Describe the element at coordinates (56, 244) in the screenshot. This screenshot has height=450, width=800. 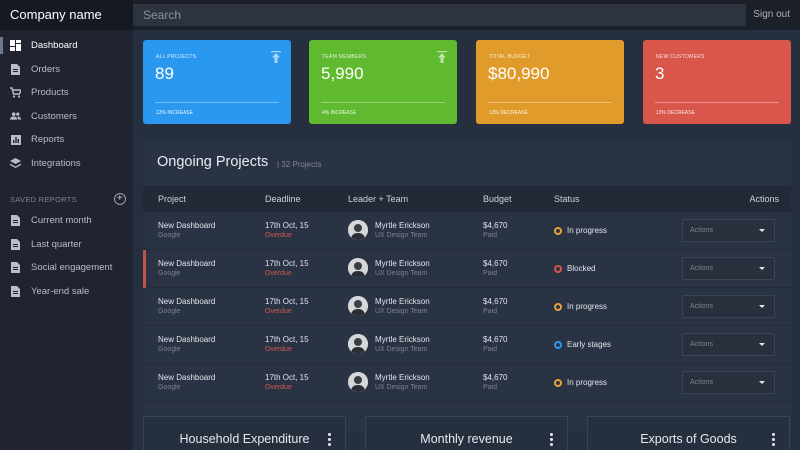
I see `saved-report-label: Last quarter` at that location.